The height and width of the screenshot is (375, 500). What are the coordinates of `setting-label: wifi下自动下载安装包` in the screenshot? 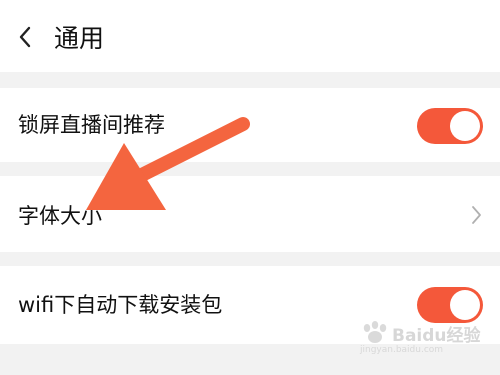 It's located at (120, 305).